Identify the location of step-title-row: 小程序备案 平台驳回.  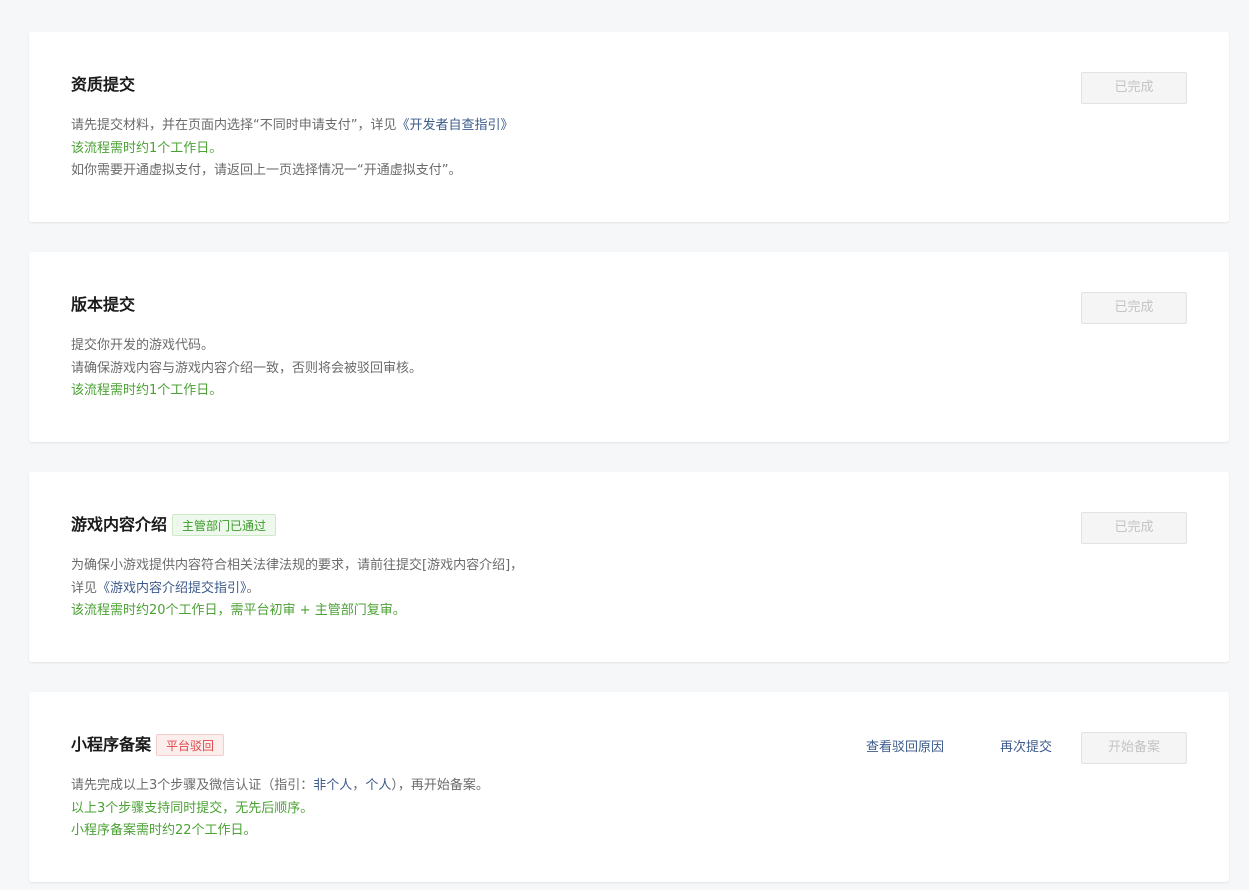
(148, 745).